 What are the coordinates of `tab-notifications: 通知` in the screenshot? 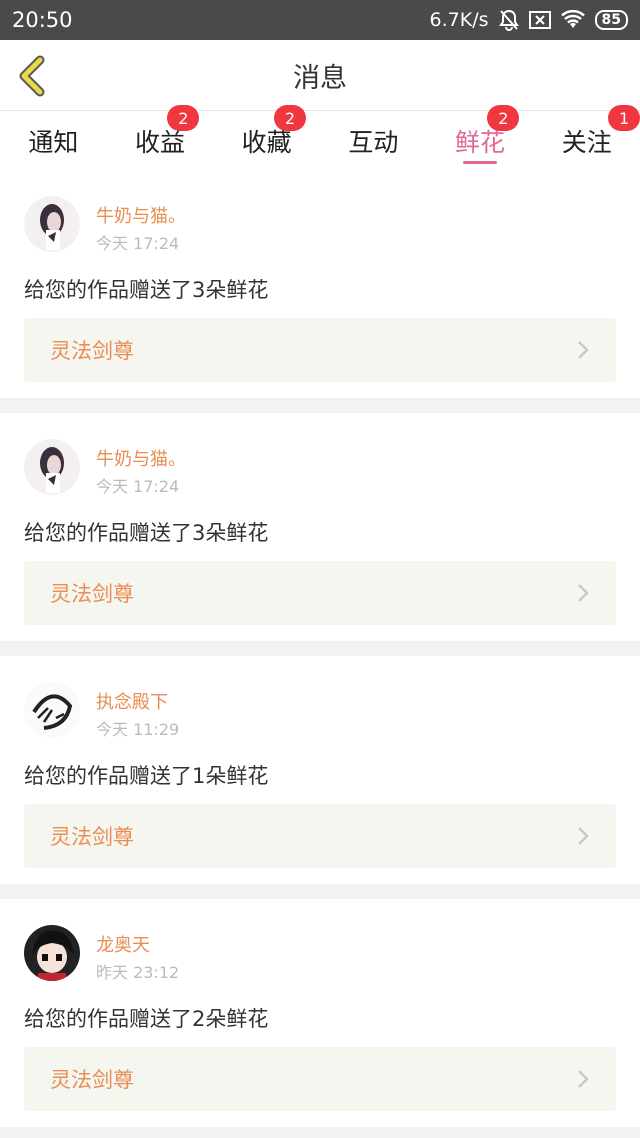 It's located at (53, 140).